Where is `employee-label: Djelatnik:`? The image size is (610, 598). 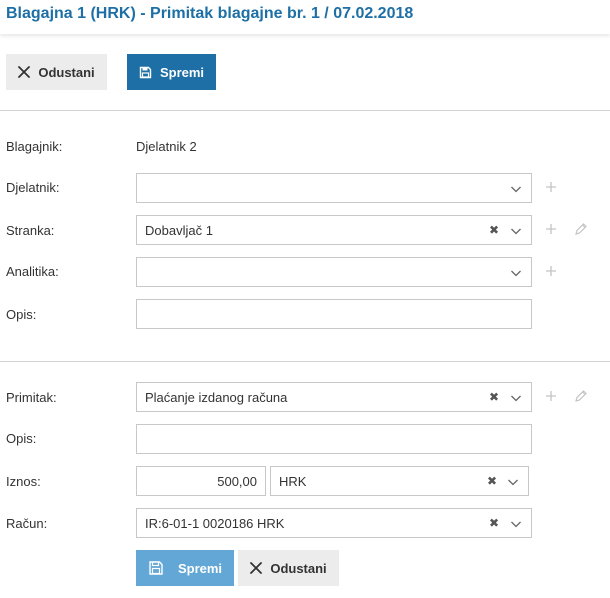
employee-label: Djelatnik: is located at coordinates (33, 187).